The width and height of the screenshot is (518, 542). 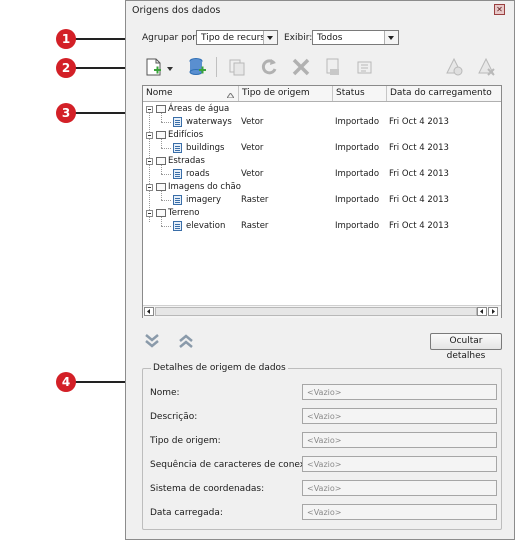 I want to click on show-select: Todos, so click(x=355, y=37).